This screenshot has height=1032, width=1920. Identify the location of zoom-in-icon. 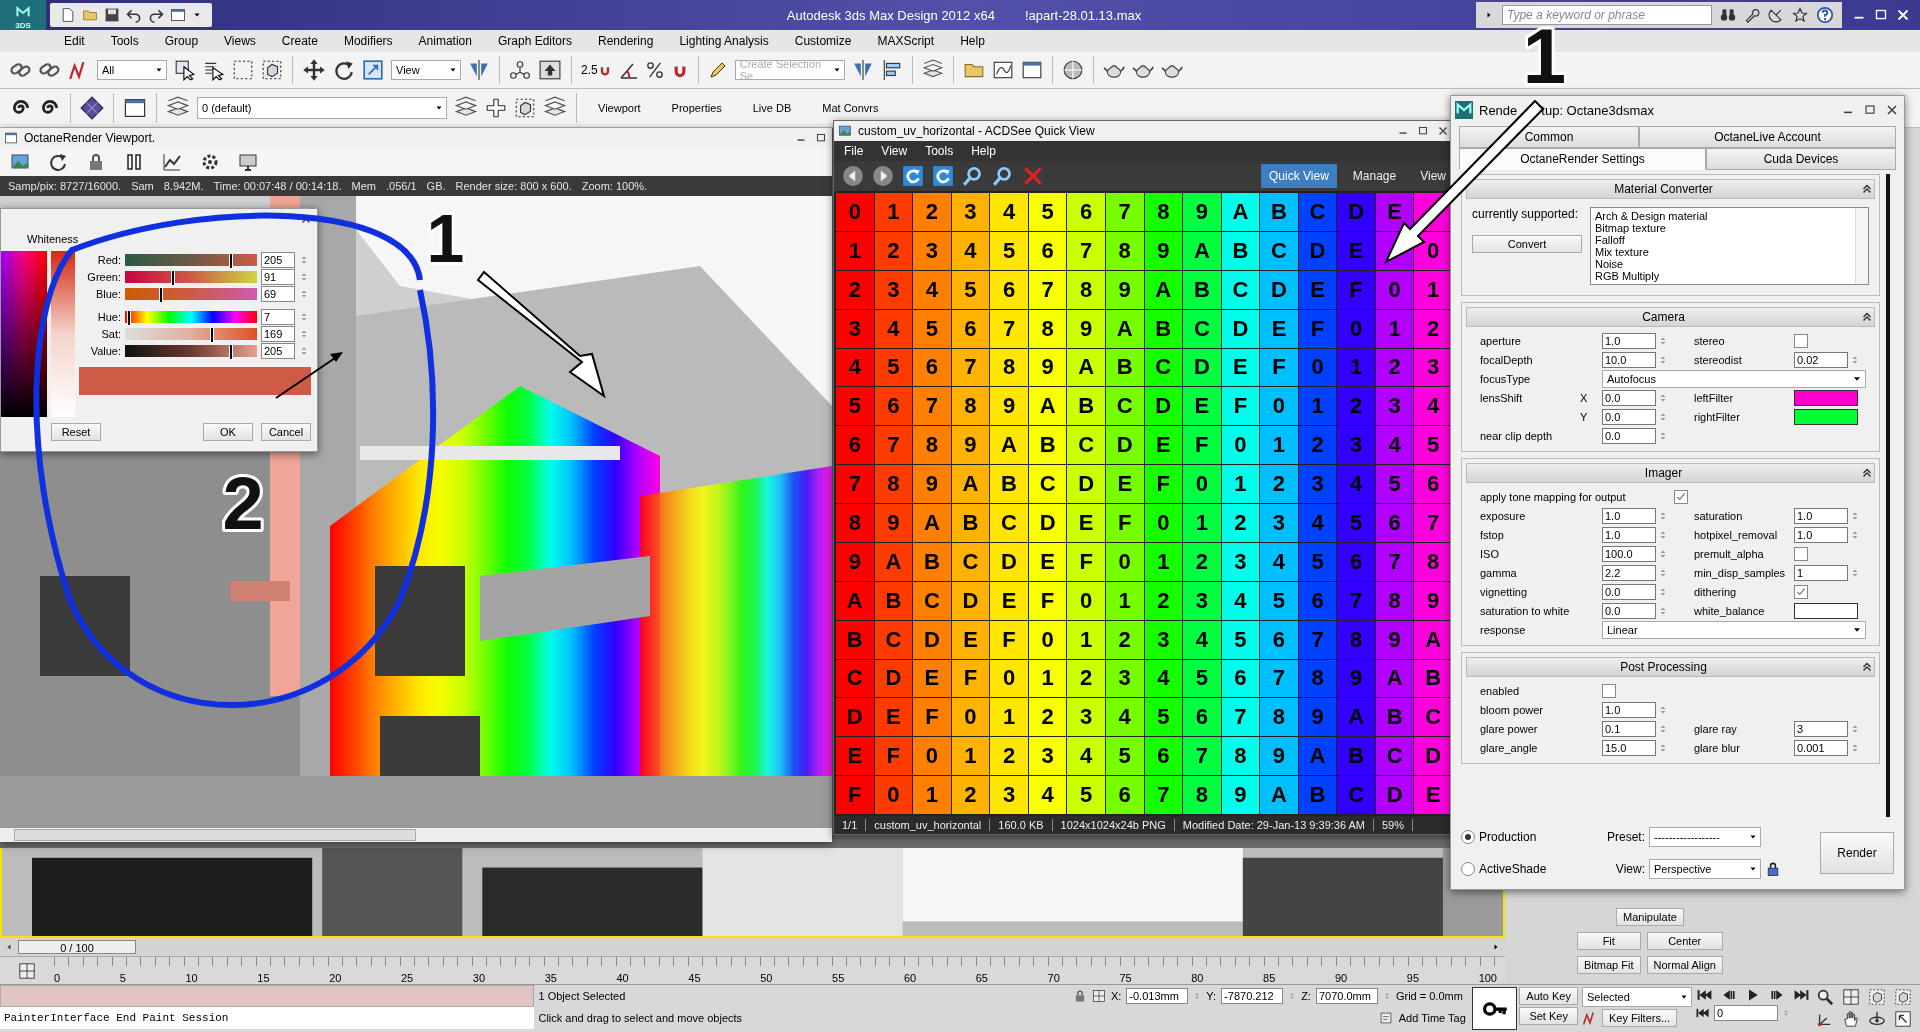
(973, 176).